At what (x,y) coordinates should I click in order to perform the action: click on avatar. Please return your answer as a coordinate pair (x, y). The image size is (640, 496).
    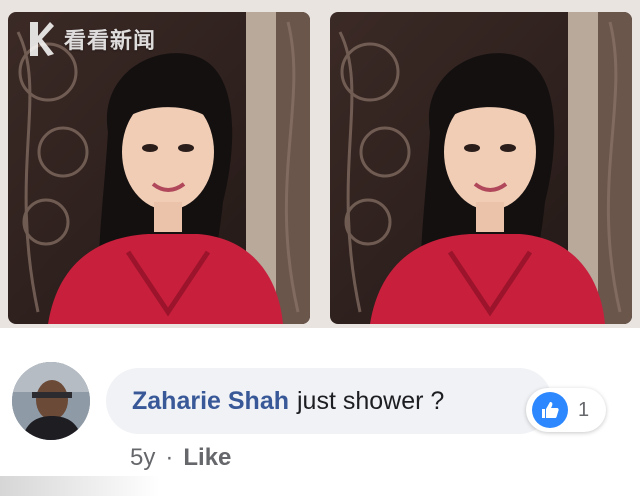
    Looking at the image, I should click on (51, 401).